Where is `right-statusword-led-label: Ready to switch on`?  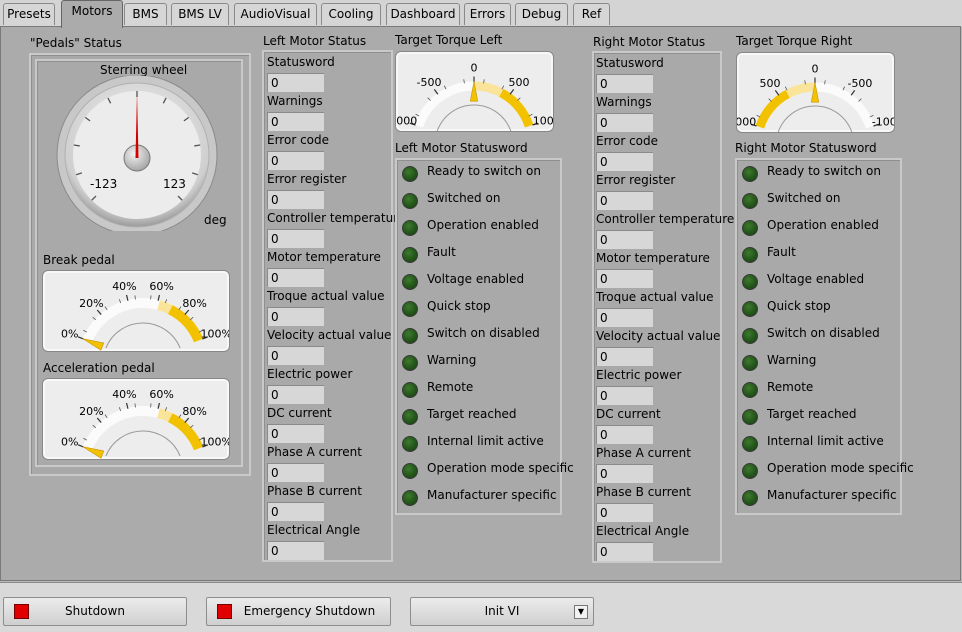
right-statusword-led-label: Ready to switch on is located at coordinates (824, 171).